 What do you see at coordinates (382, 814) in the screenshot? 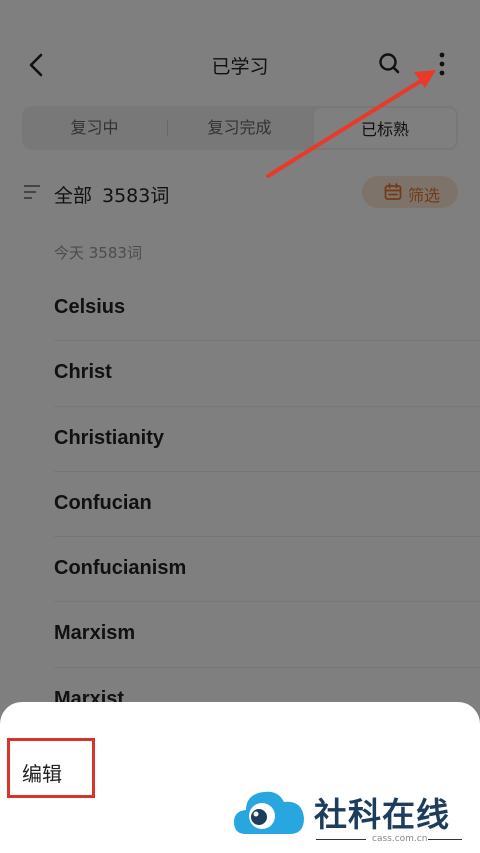
I see `watermark-brand: 社科在线` at bounding box center [382, 814].